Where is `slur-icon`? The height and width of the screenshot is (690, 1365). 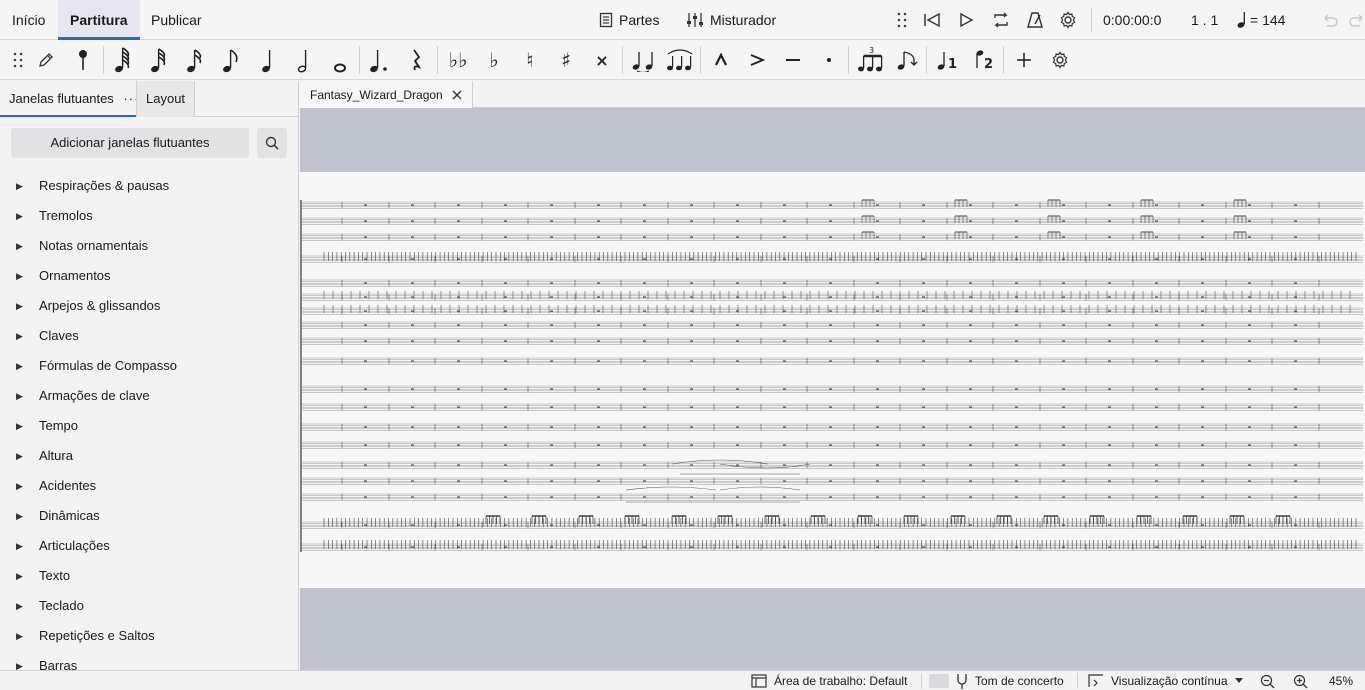 slur-icon is located at coordinates (680, 60).